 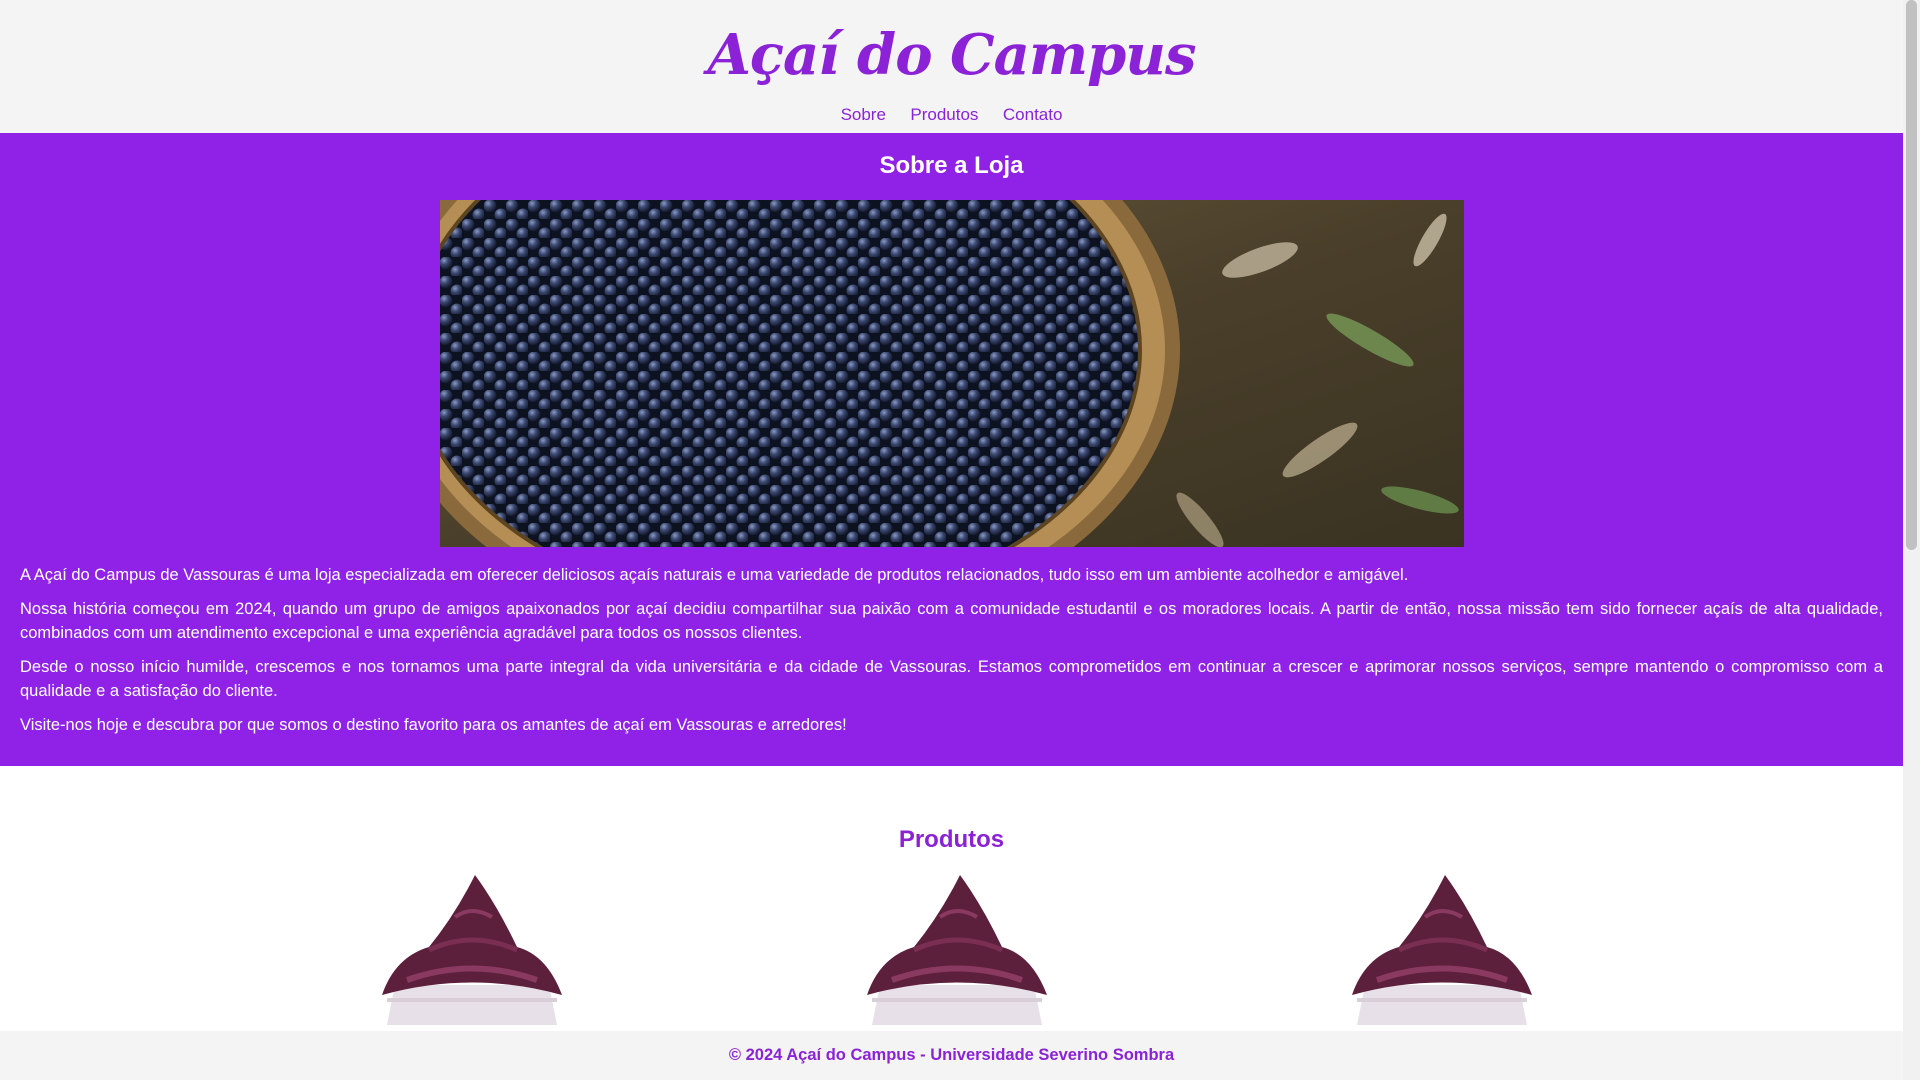 I want to click on about-title: Sobre a Loja, so click(x=951, y=165).